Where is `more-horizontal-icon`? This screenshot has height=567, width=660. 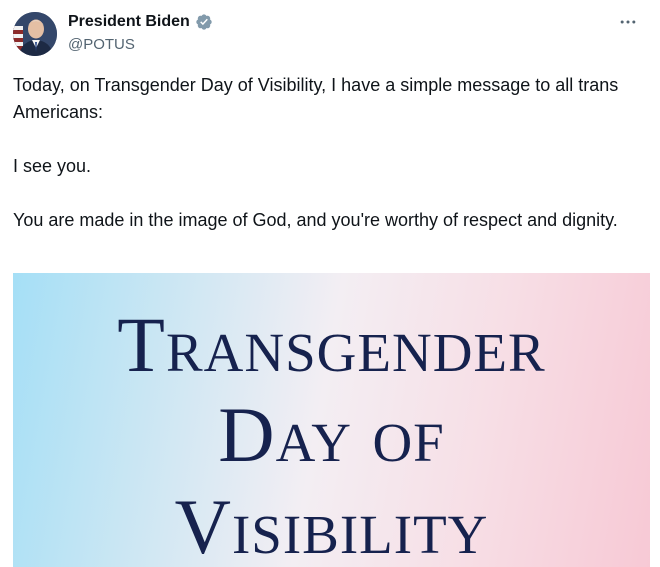 more-horizontal-icon is located at coordinates (628, 22).